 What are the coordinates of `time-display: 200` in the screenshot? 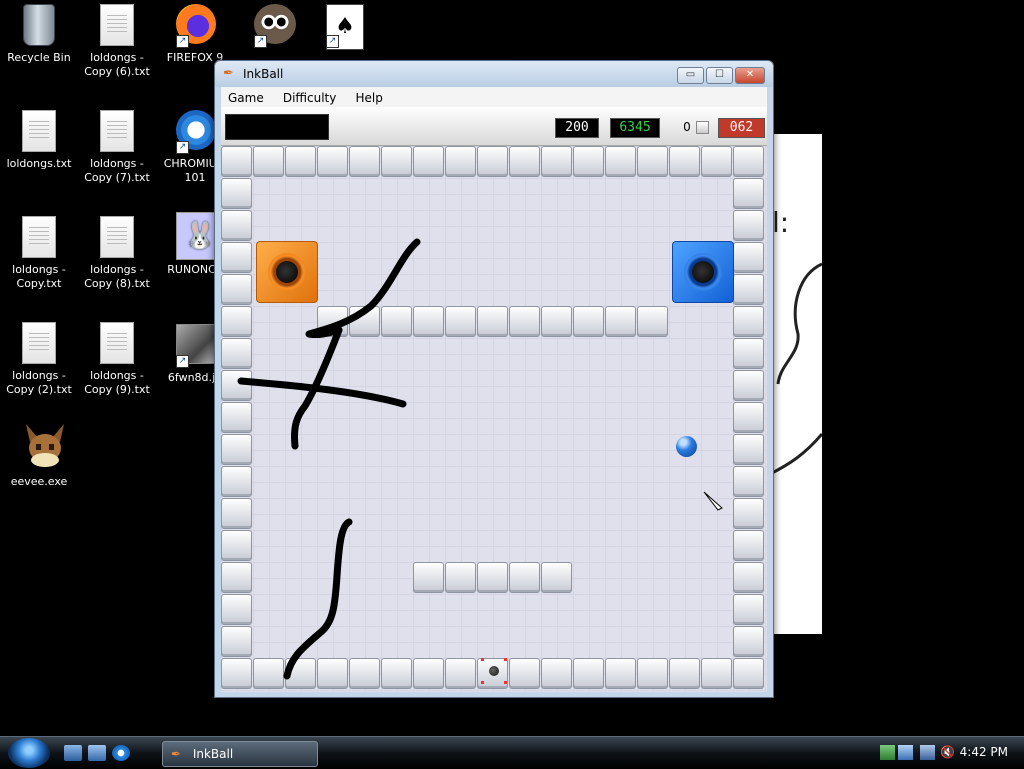 It's located at (577, 128).